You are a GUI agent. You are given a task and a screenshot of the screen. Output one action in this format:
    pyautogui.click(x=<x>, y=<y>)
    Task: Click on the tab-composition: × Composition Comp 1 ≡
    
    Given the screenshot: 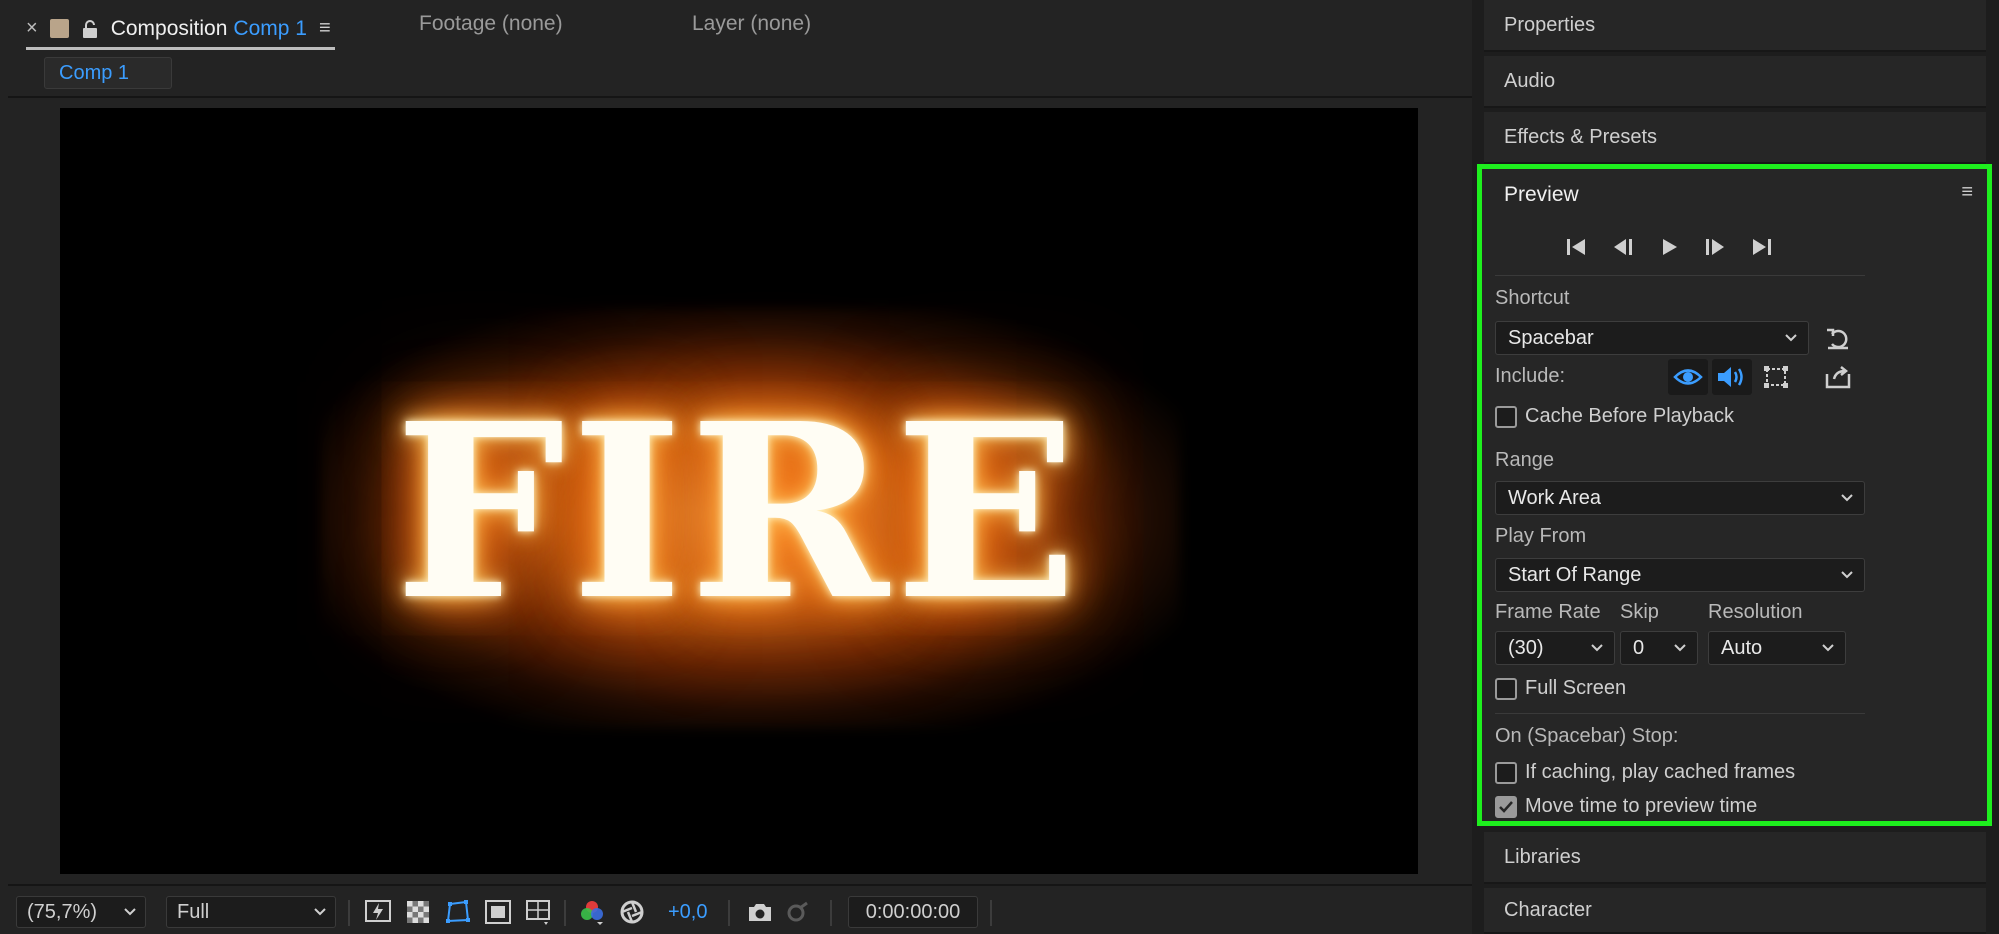 What is the action you would take?
    pyautogui.click(x=180, y=30)
    